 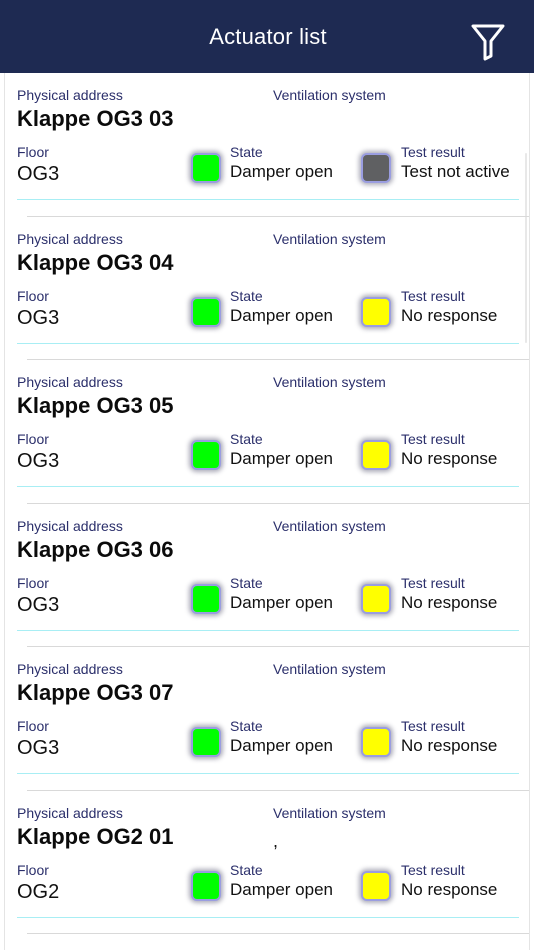 What do you see at coordinates (95, 836) in the screenshot?
I see `actuator-name: Klappe OG2 01` at bounding box center [95, 836].